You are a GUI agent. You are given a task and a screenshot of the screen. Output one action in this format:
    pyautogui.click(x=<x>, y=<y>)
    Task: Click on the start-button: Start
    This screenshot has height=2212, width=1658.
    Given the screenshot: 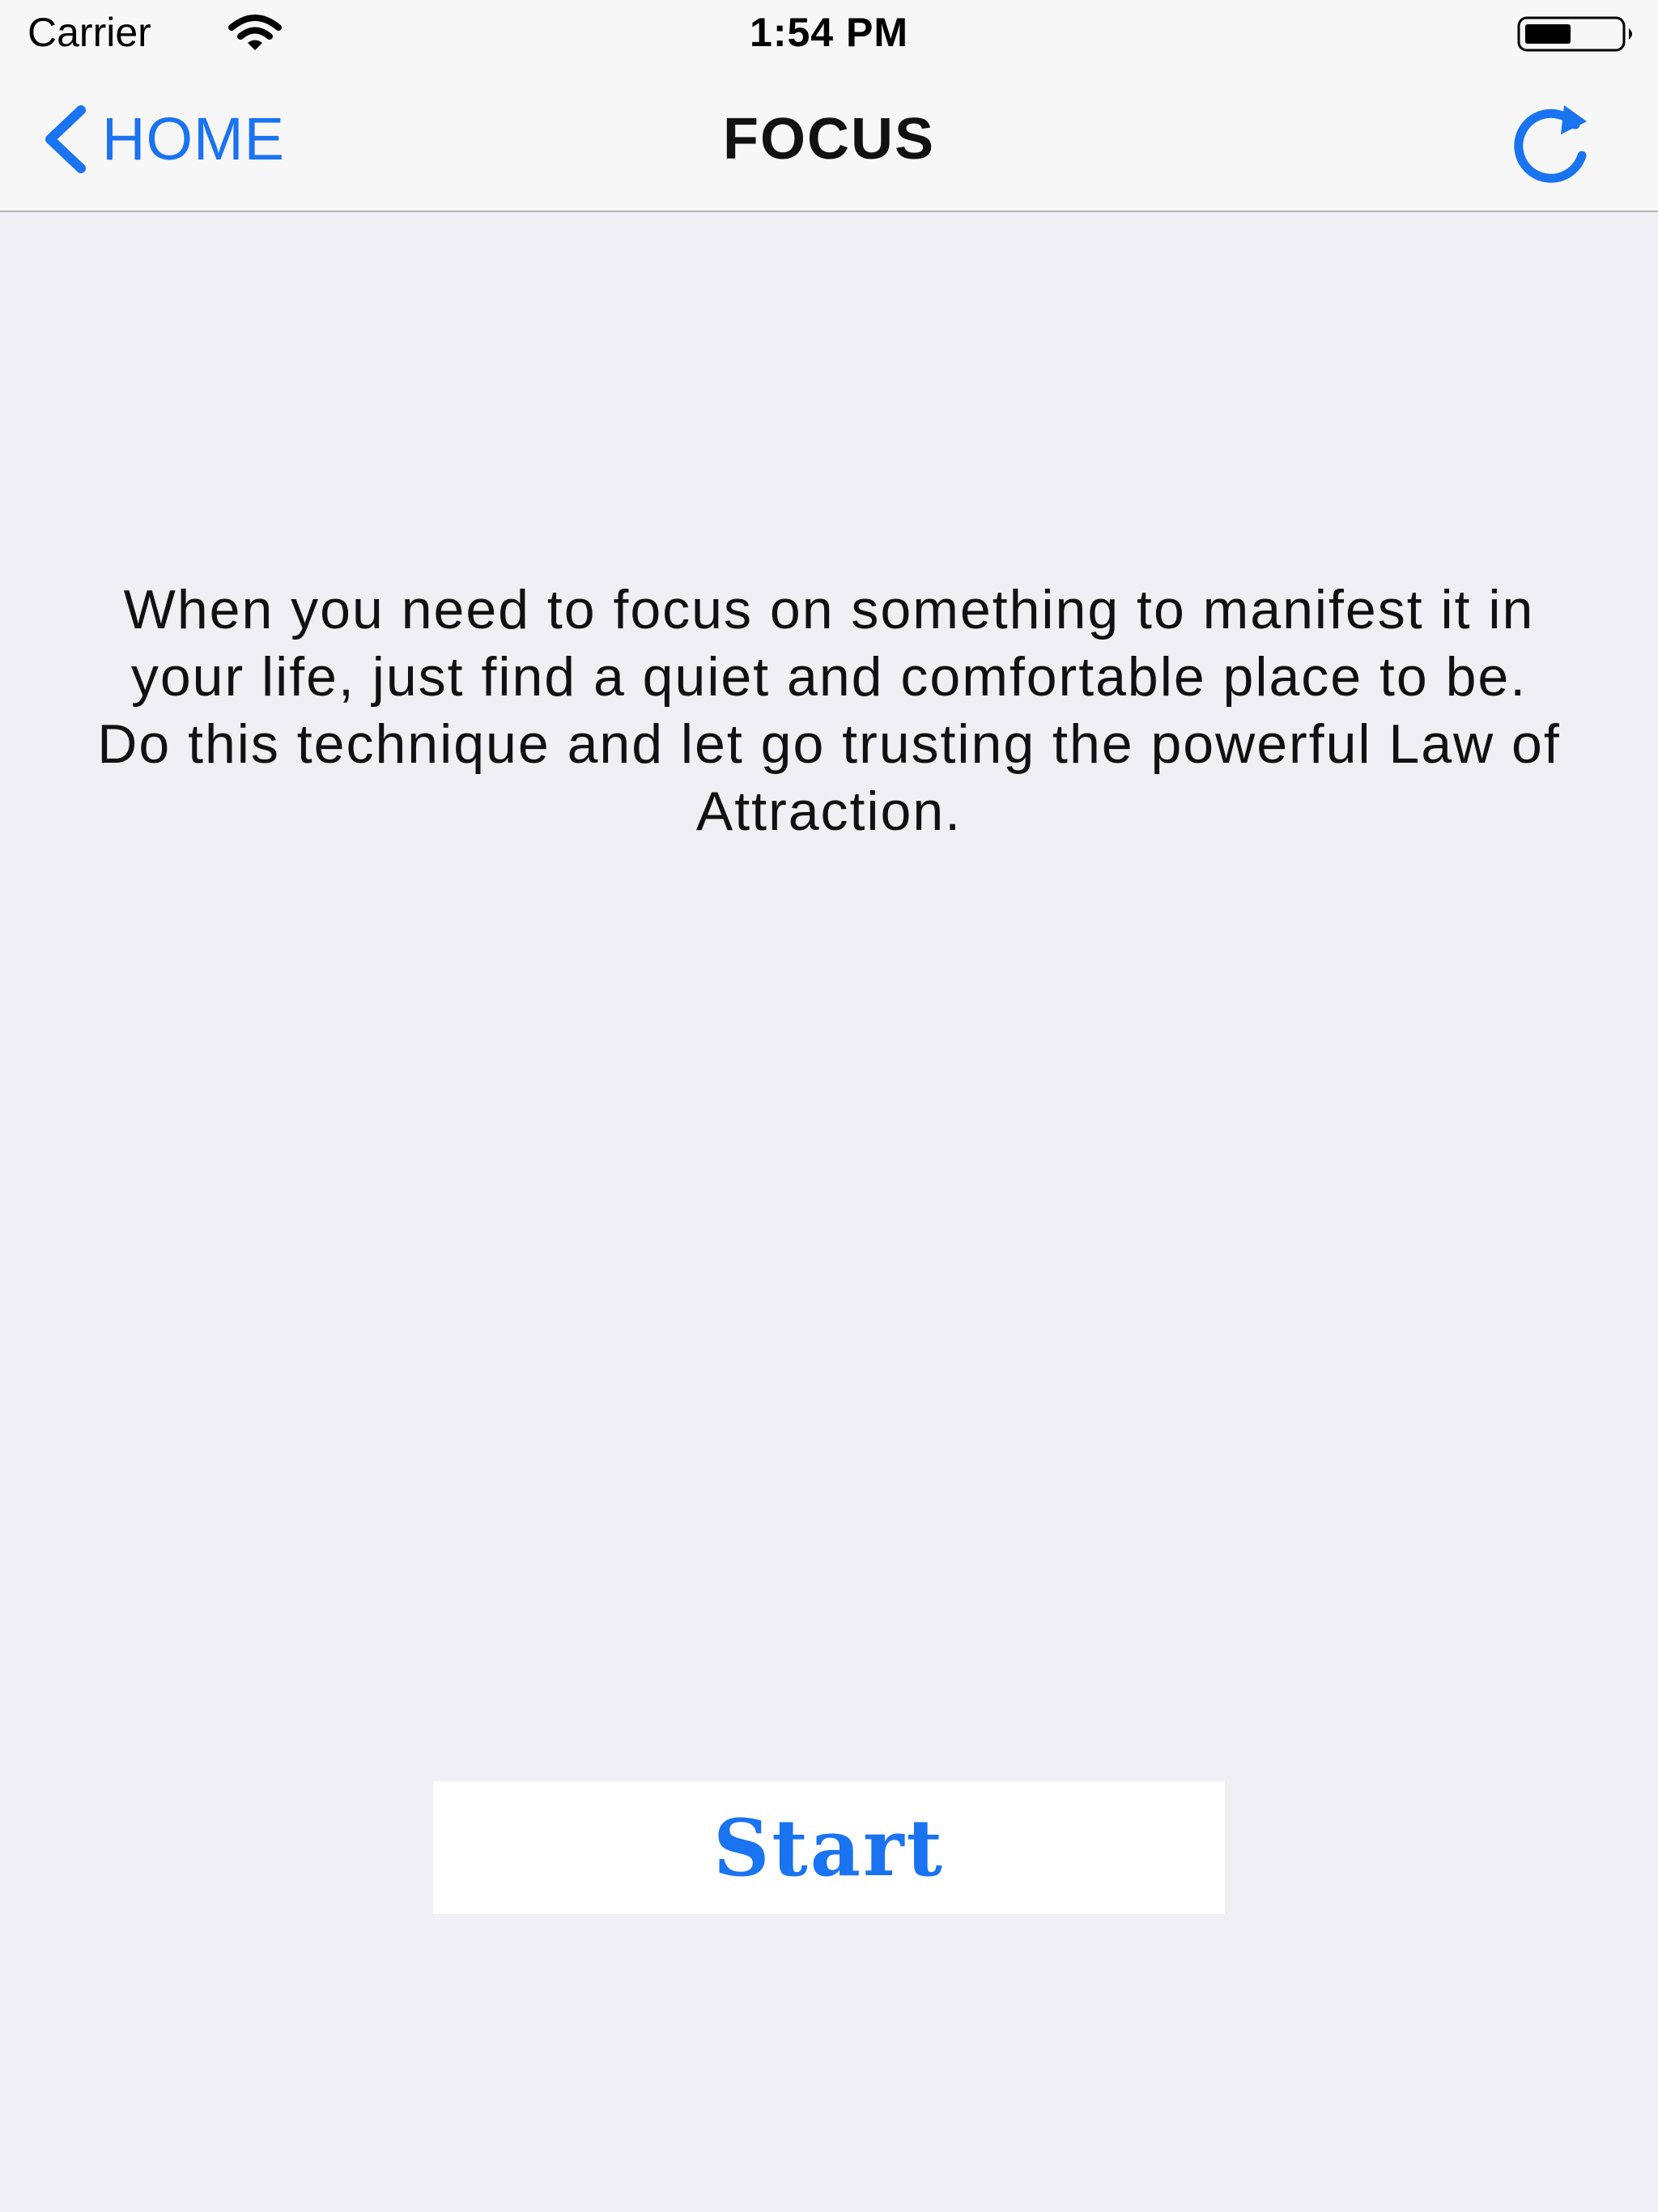 What is the action you would take?
    pyautogui.click(x=829, y=1847)
    